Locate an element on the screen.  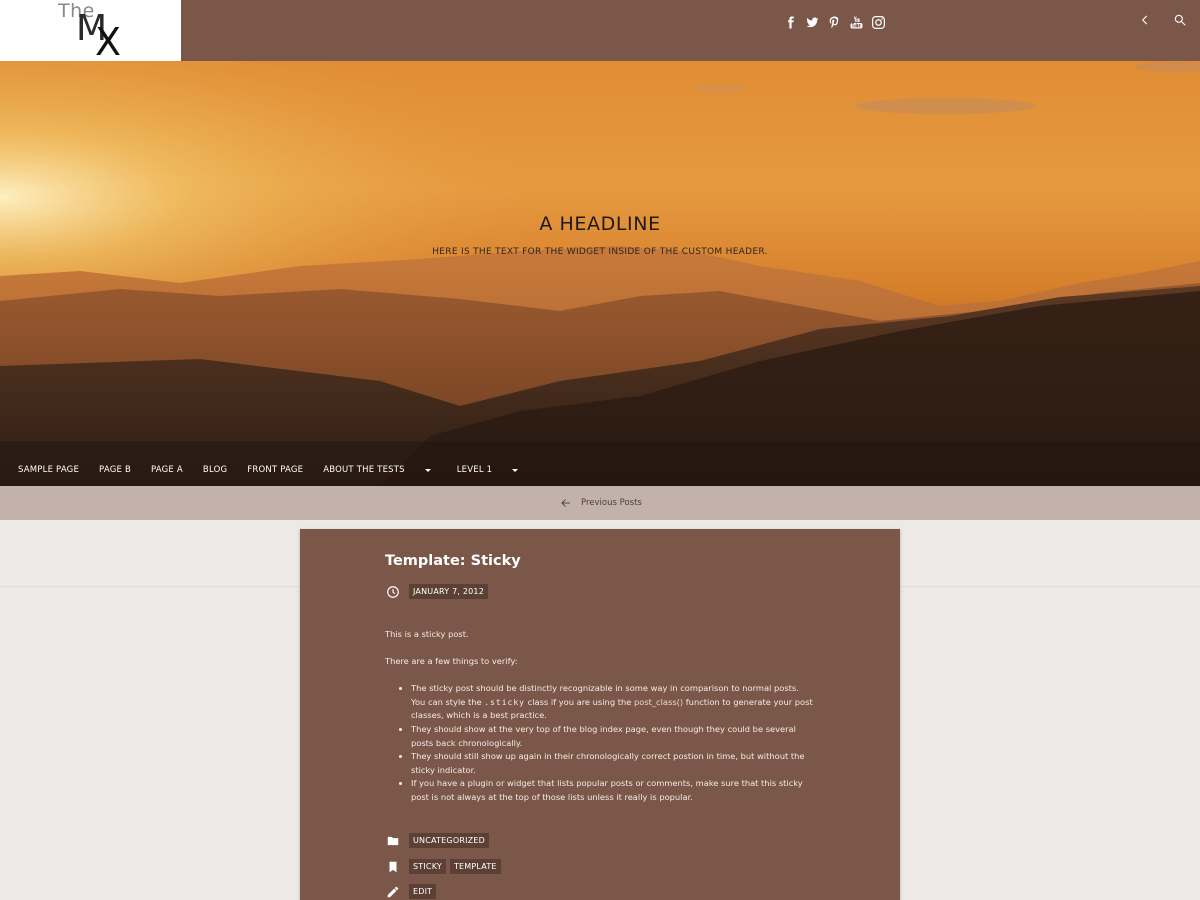
edit-link: EDIT is located at coordinates (423, 891).